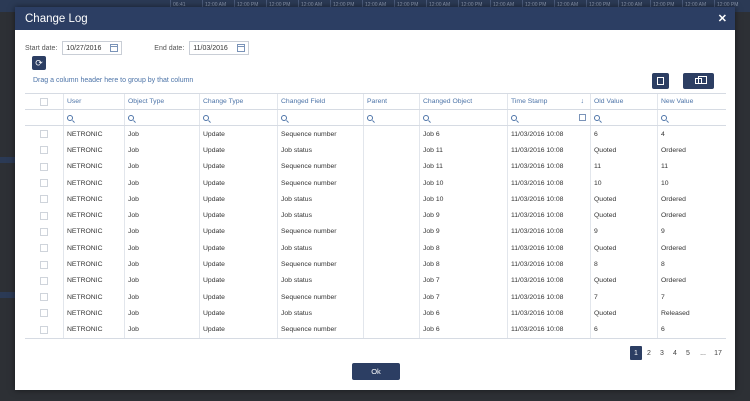 The image size is (750, 401). I want to click on column-header-object-type: Object Type, so click(162, 101).